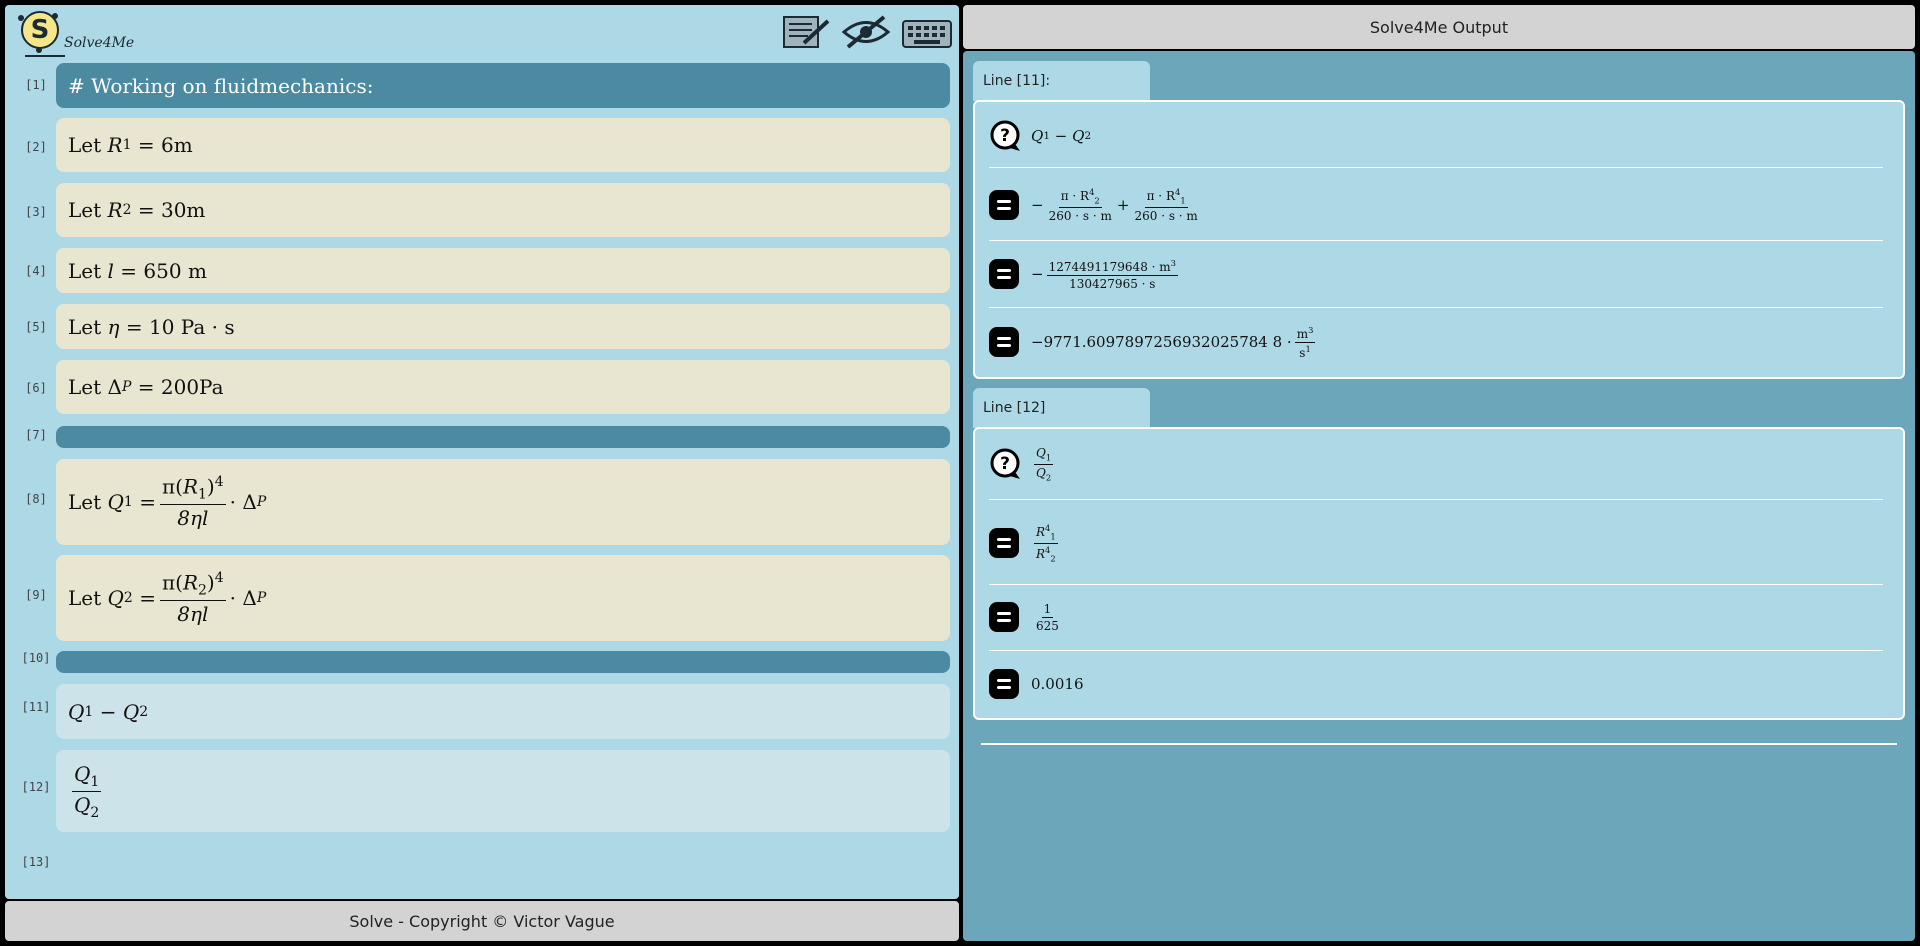  What do you see at coordinates (503, 502) in the screenshot?
I see `editor-line-8: Let Q1 = π(R1)4 8ηl · ΔP` at bounding box center [503, 502].